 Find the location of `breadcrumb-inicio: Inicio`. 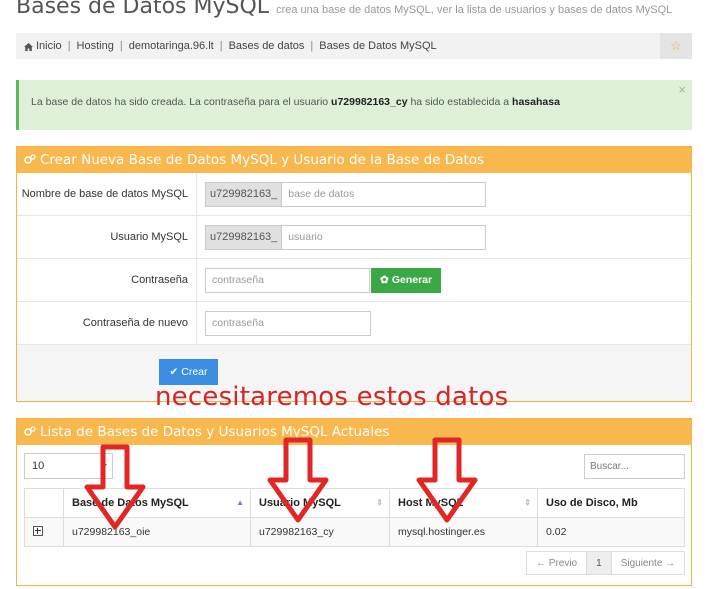

breadcrumb-inicio: Inicio is located at coordinates (49, 46).